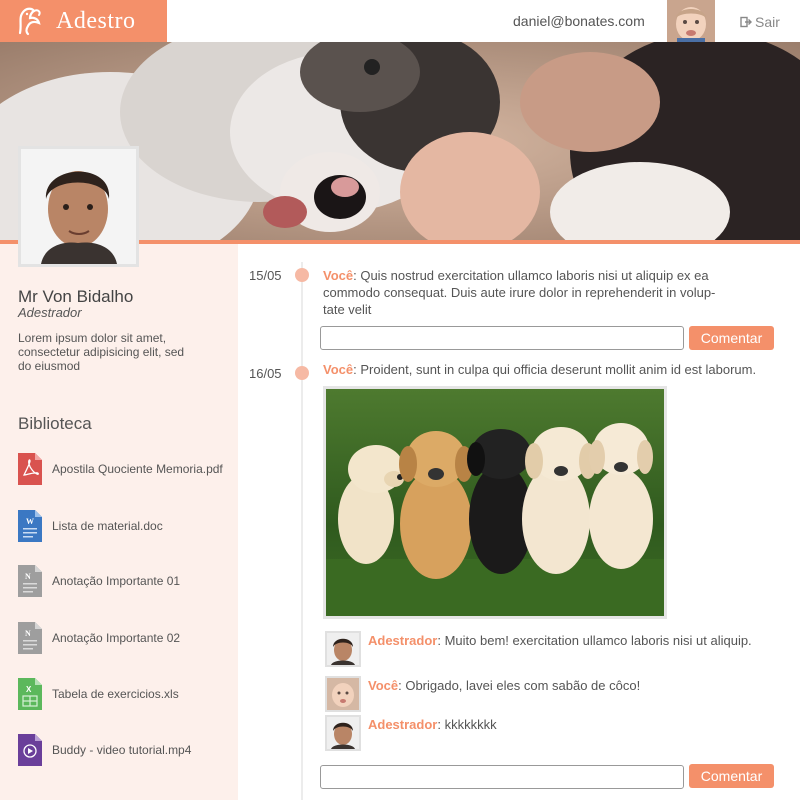  What do you see at coordinates (265, 373) in the screenshot?
I see `post-date: 16/05` at bounding box center [265, 373].